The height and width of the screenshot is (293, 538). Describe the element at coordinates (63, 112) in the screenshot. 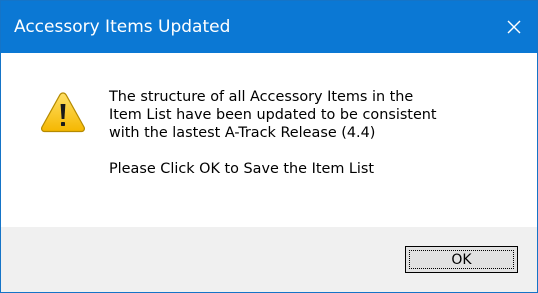

I see `warning-icon` at that location.